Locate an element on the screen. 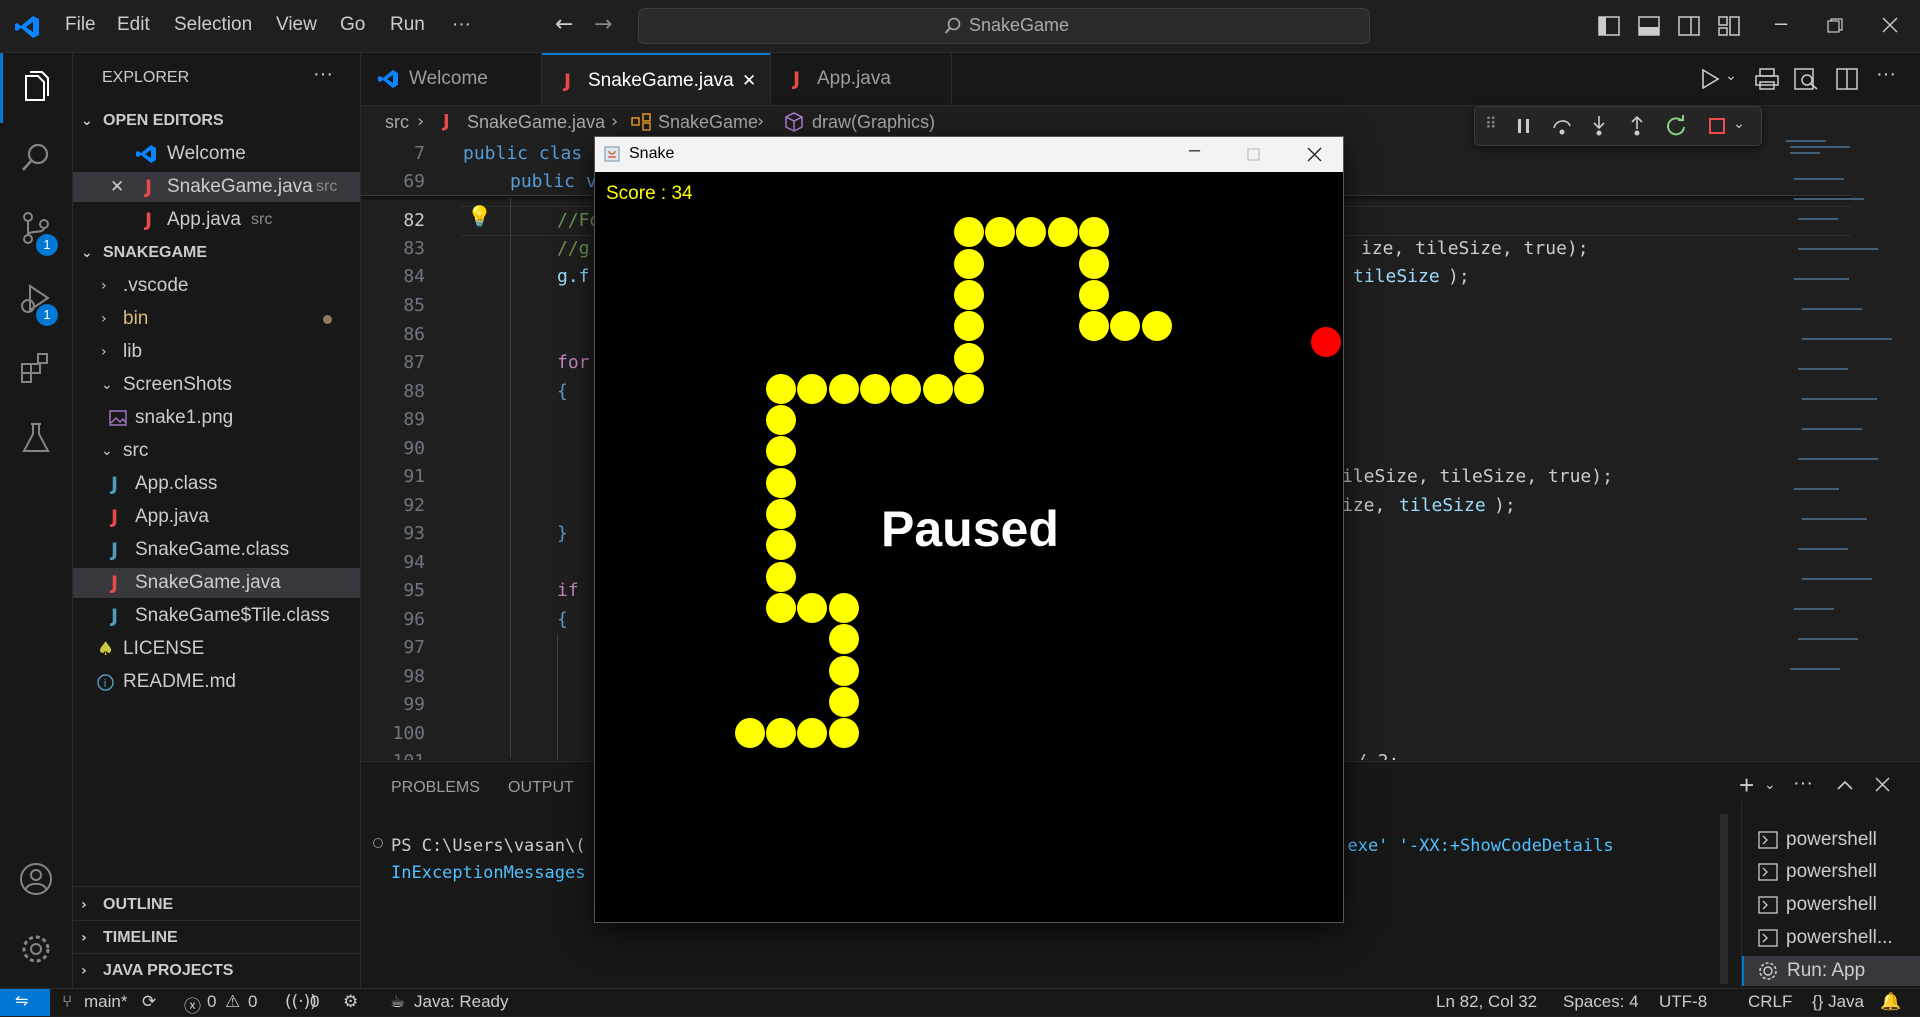 The image size is (1920, 1017). java-status: Java: Ready is located at coordinates (461, 1002).